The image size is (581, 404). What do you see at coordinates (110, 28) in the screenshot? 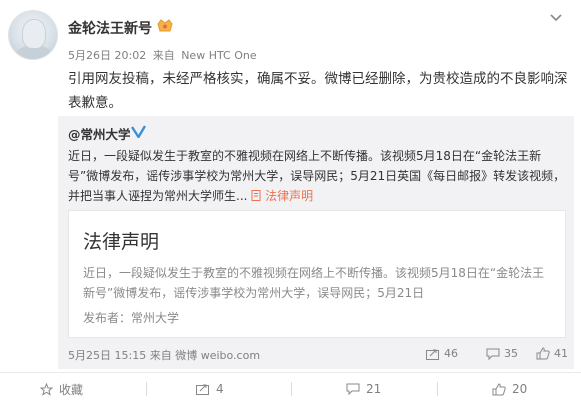
I see `username: 金轮法王新号` at bounding box center [110, 28].